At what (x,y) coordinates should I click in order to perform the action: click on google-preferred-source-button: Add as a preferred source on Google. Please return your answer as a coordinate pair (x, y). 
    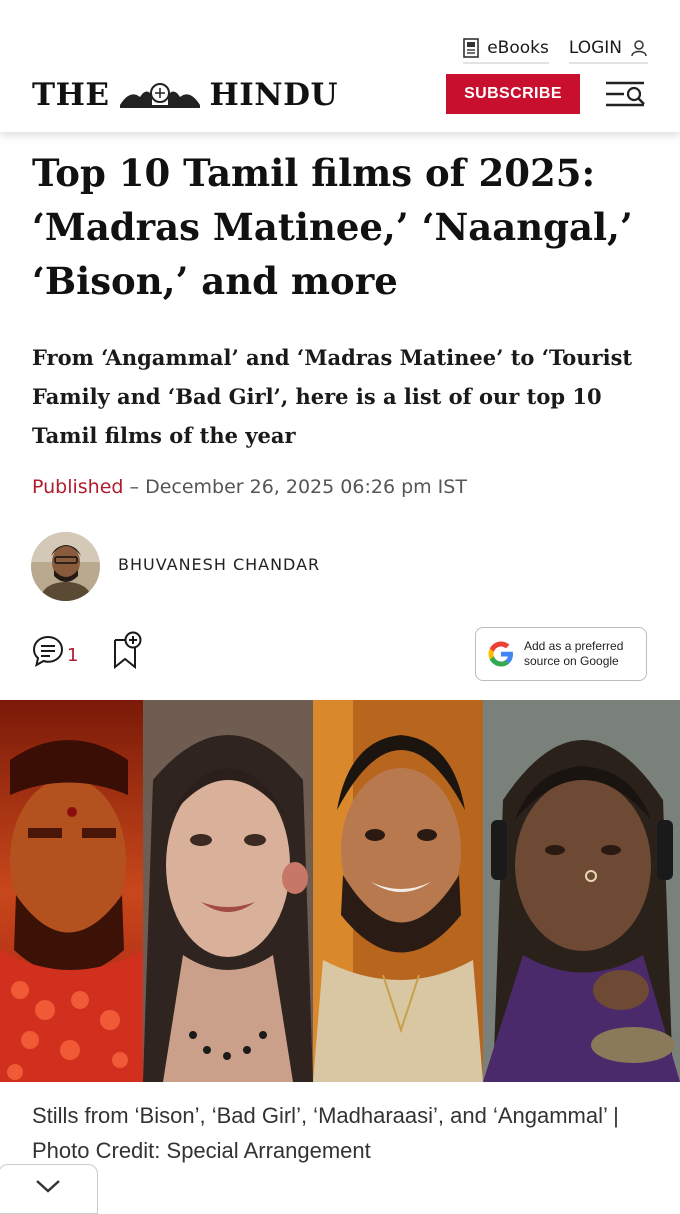
    Looking at the image, I should click on (561, 654).